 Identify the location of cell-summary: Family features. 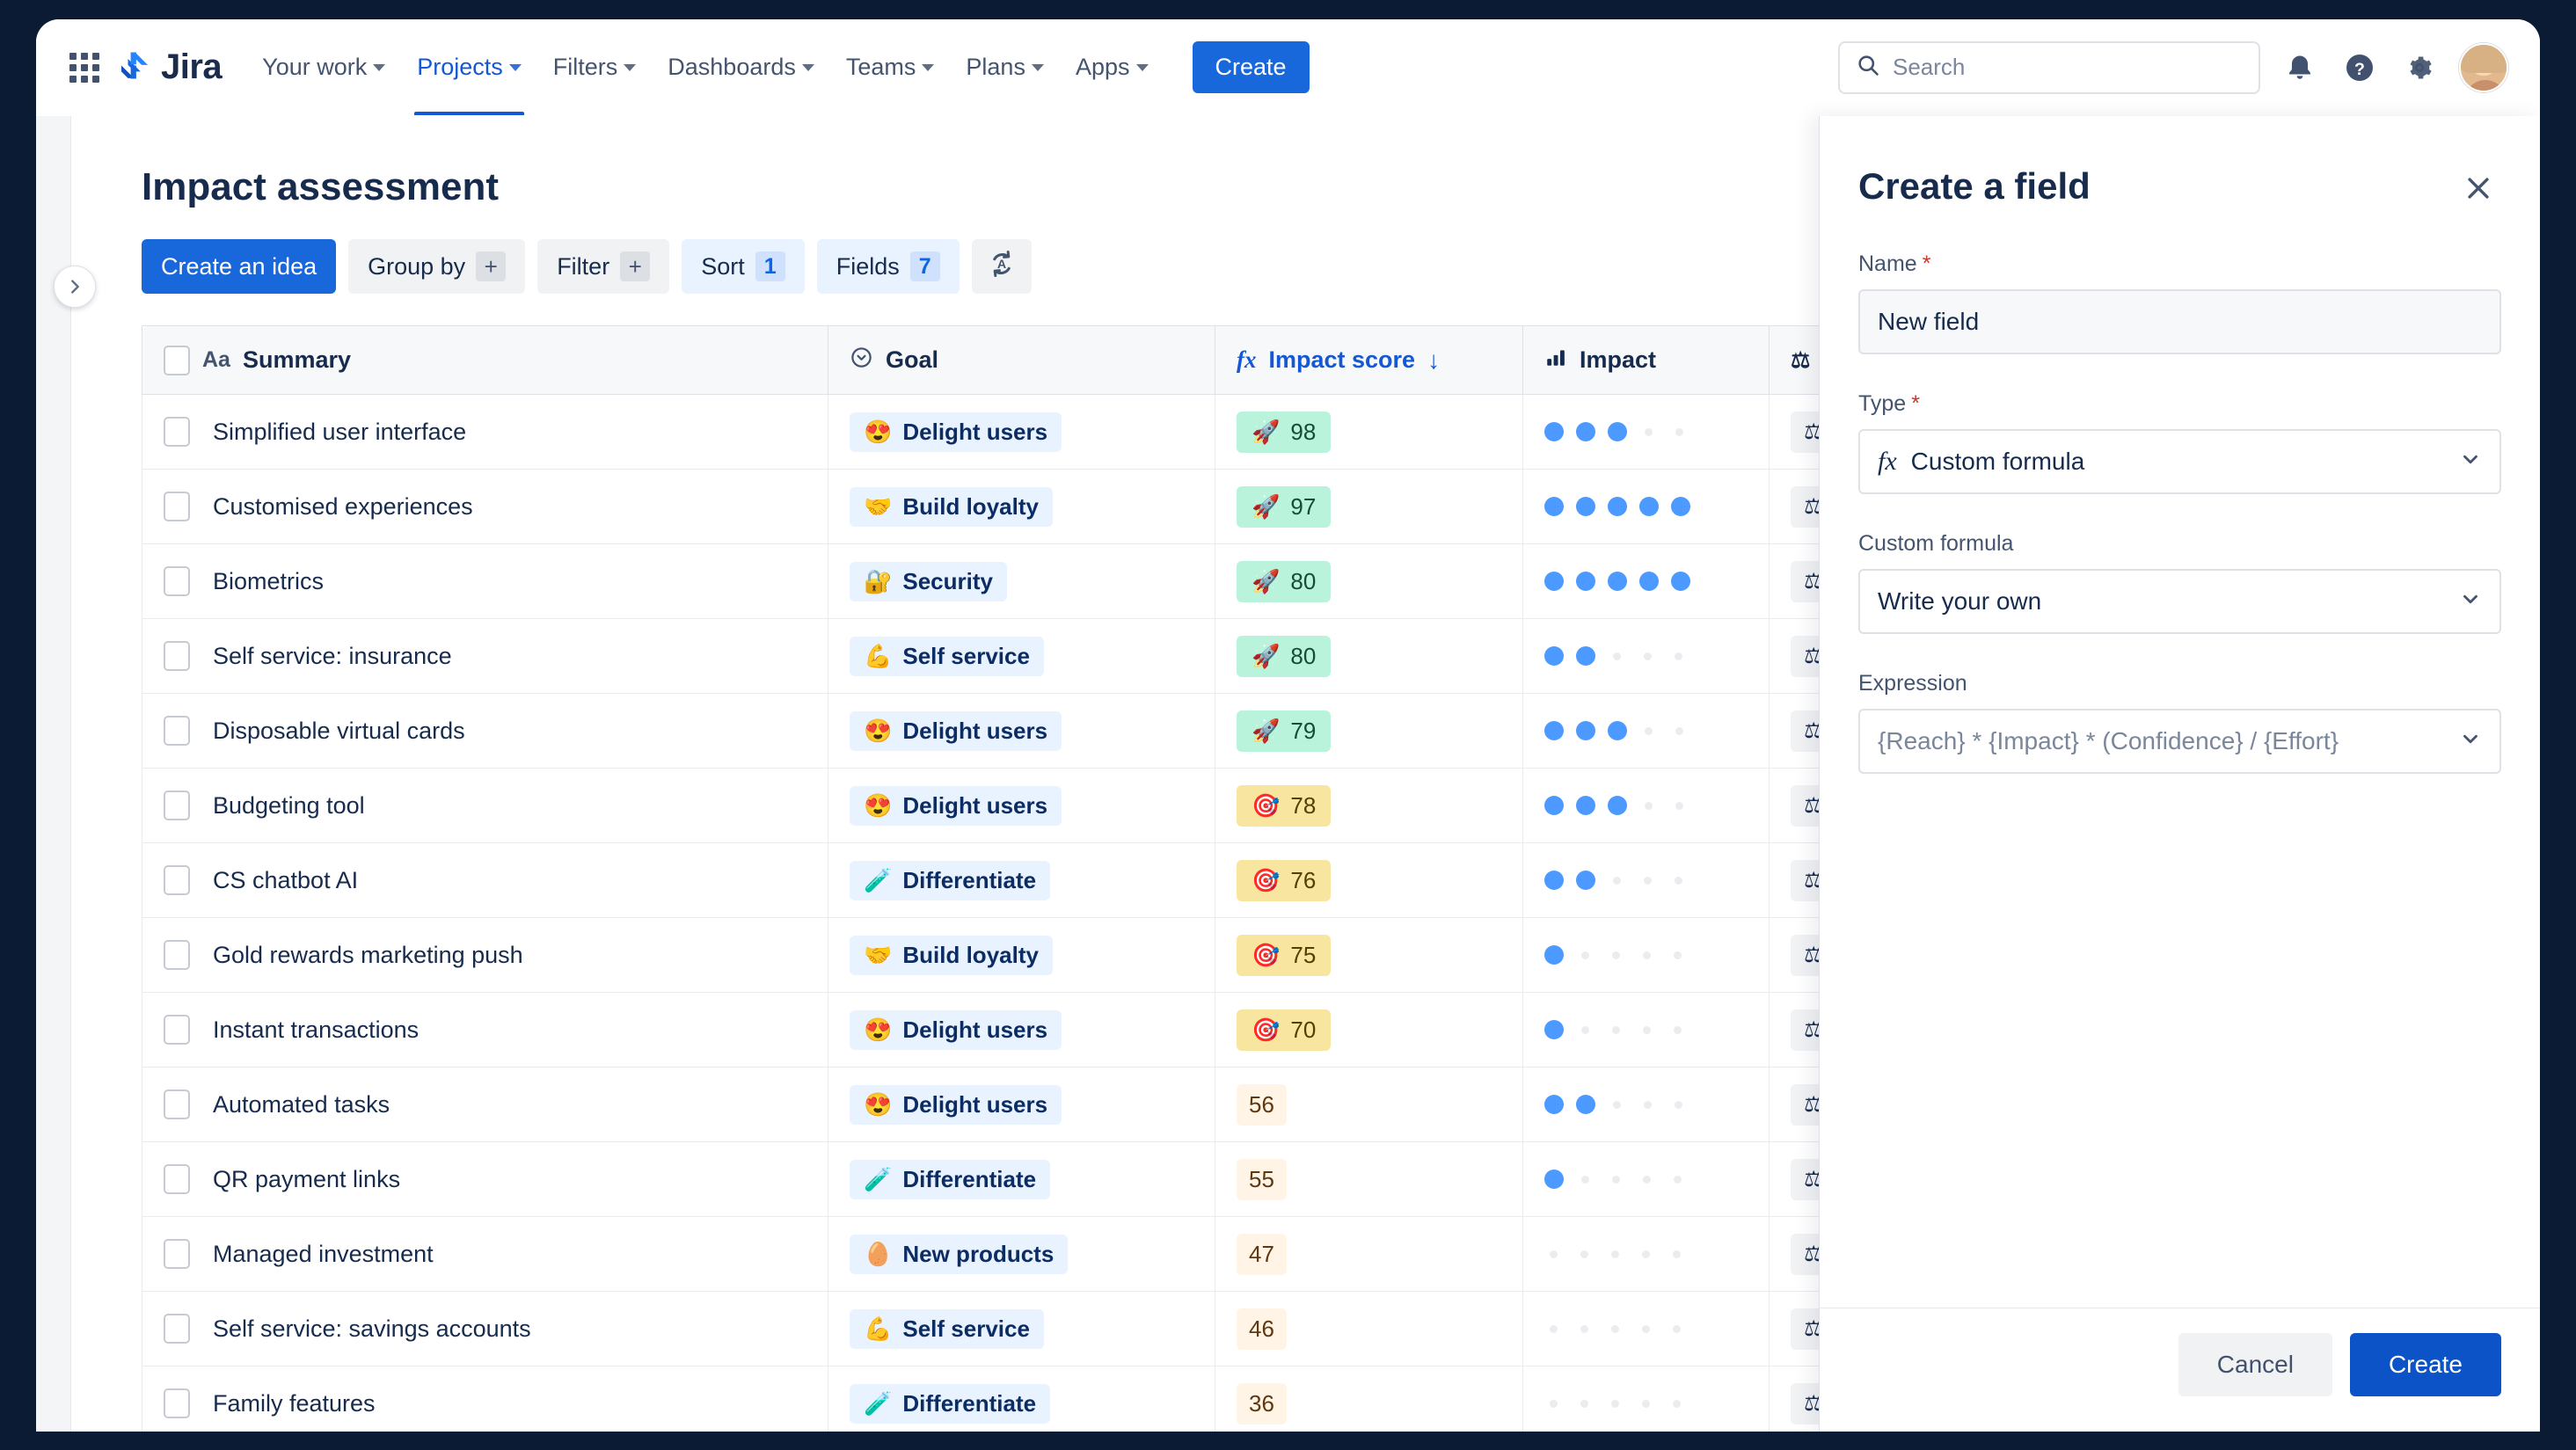
(485, 1399).